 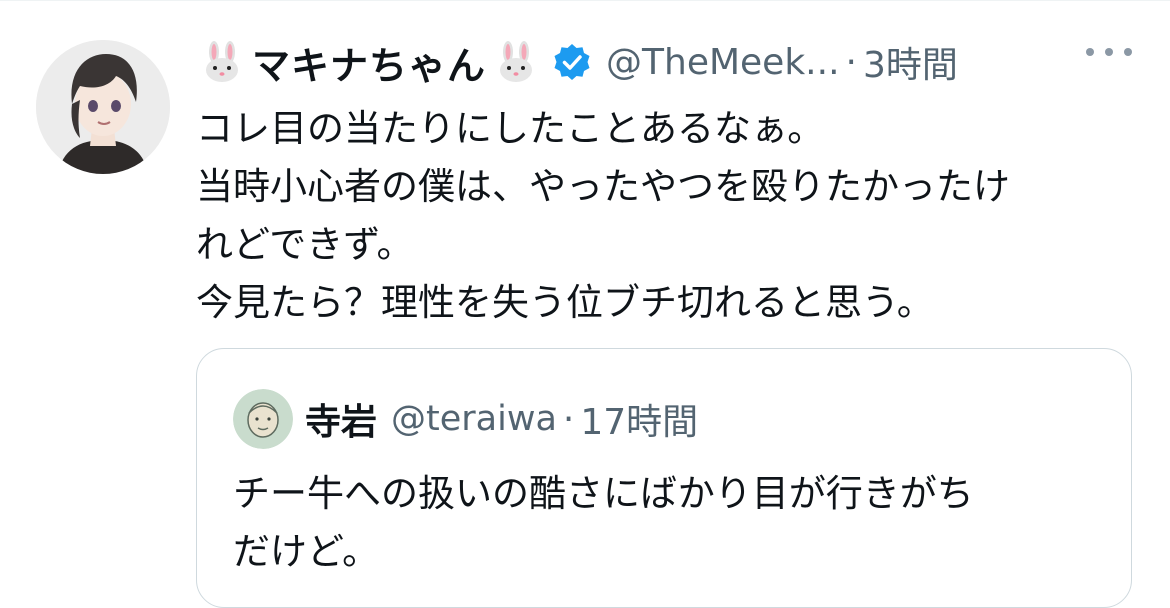 What do you see at coordinates (565, 302) in the screenshot?
I see `tweet-line: 今見たら？理性を失う位ブチ切れると思う。` at bounding box center [565, 302].